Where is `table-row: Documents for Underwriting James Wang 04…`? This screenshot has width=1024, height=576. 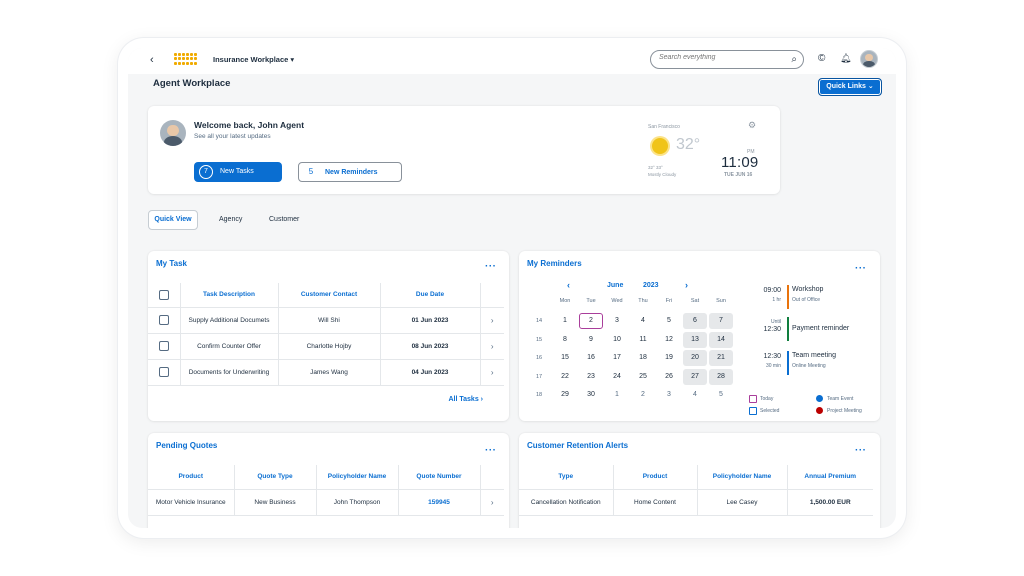
table-row: Documents for Underwriting James Wang 04… is located at coordinates (326, 372).